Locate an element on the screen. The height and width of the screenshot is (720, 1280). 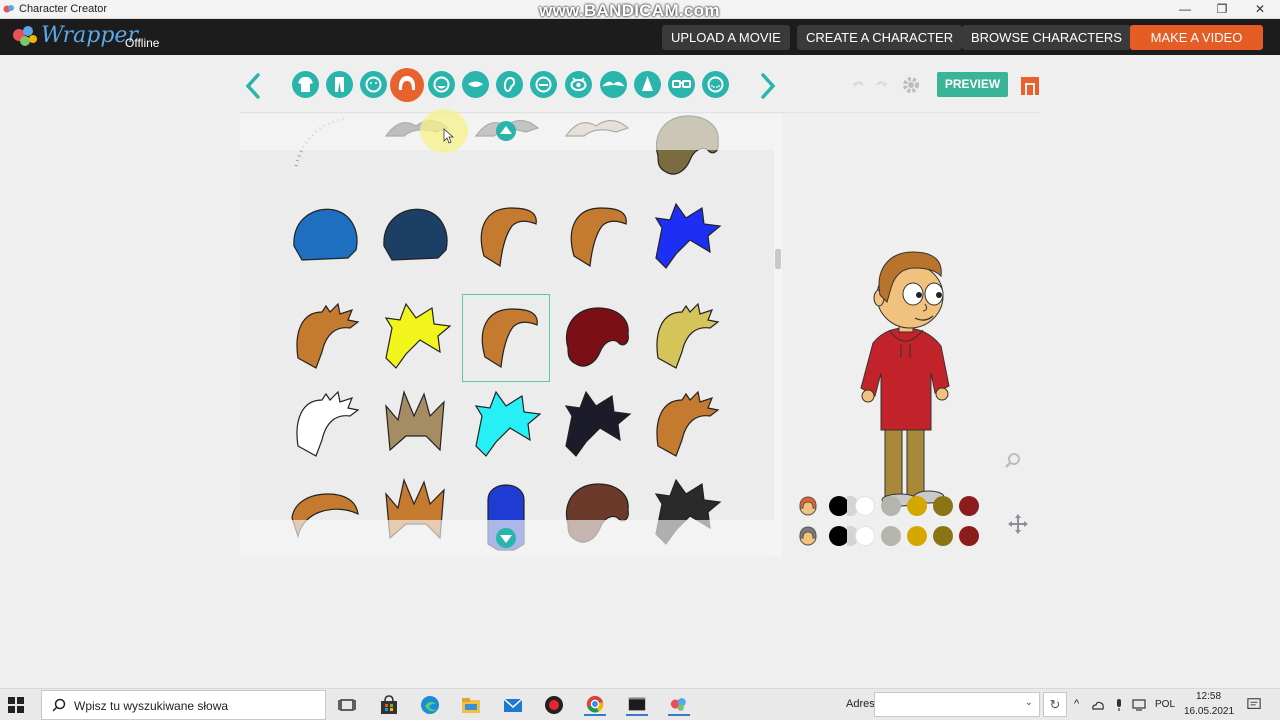
hair-option-spiky-blue is located at coordinates (686, 238).